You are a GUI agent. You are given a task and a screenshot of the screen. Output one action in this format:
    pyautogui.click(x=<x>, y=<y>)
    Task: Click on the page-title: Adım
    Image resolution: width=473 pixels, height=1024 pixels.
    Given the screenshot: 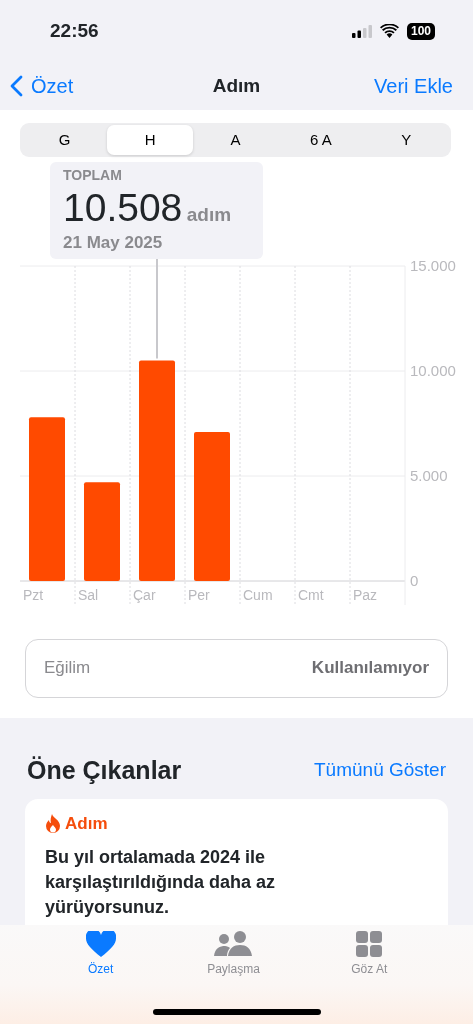 What is the action you would take?
    pyautogui.click(x=236, y=85)
    